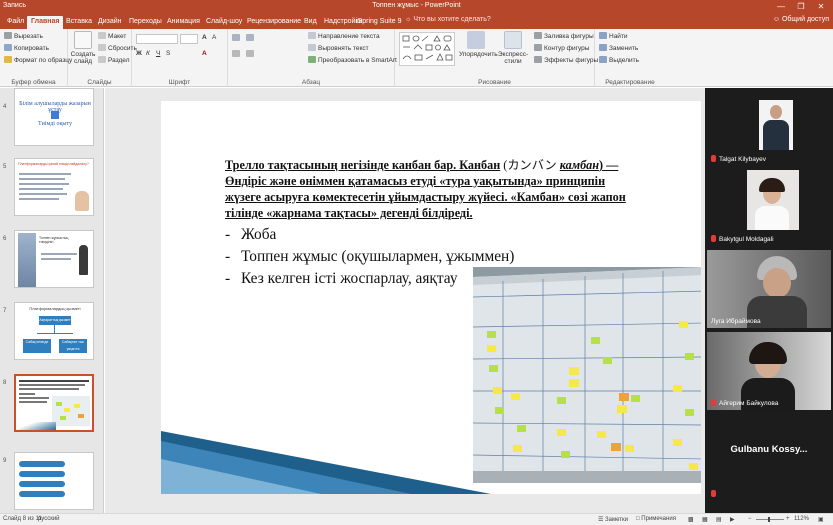 Image resolution: width=833 pixels, height=525 pixels. What do you see at coordinates (369, 257) in the screenshot?
I see `bullet-item: - Топпен жұмыс (оқушылармен, ұжыммен)` at bounding box center [369, 257].